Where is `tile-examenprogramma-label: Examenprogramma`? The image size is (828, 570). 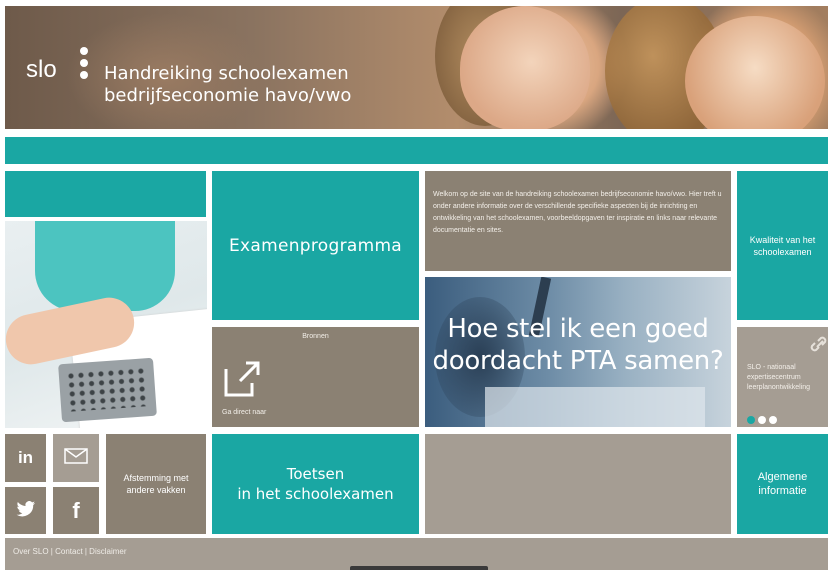 tile-examenprogramma-label: Examenprogramma is located at coordinates (315, 245).